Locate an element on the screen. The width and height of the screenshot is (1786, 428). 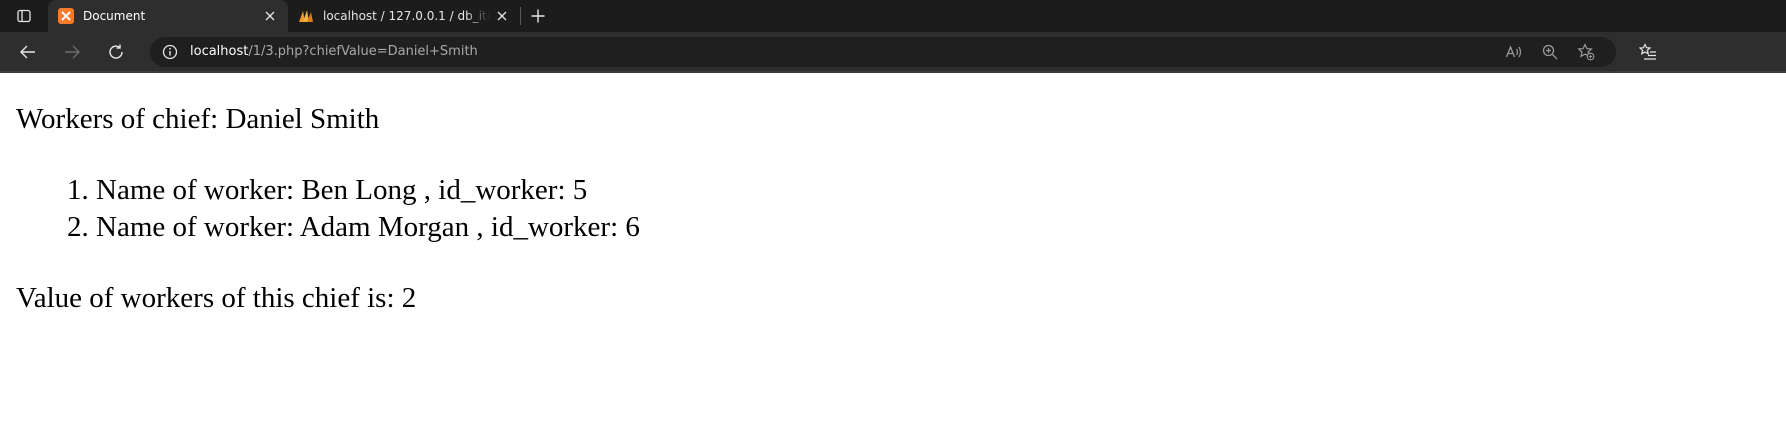
page-heading: Workers of chief: Daniel Smith is located at coordinates (198, 119).